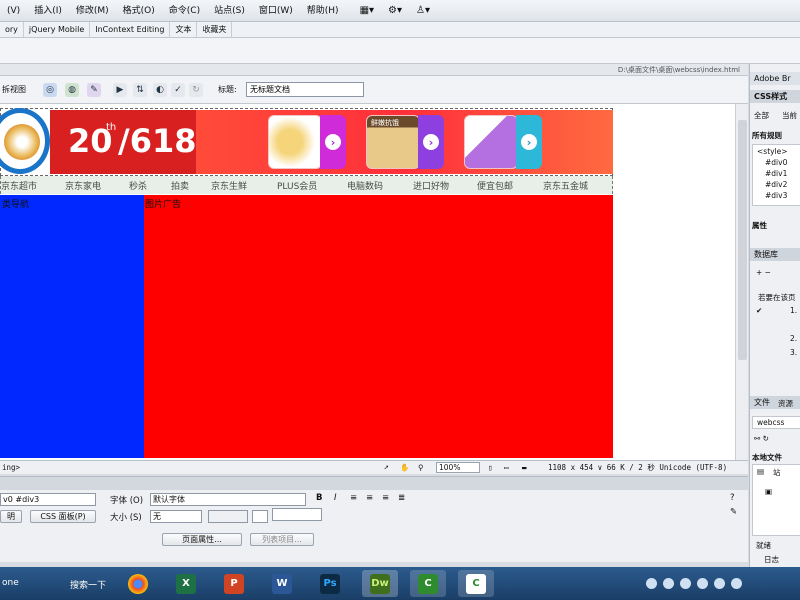 This screenshot has height=600, width=800. I want to click on database-tab: 数据库, so click(775, 254).